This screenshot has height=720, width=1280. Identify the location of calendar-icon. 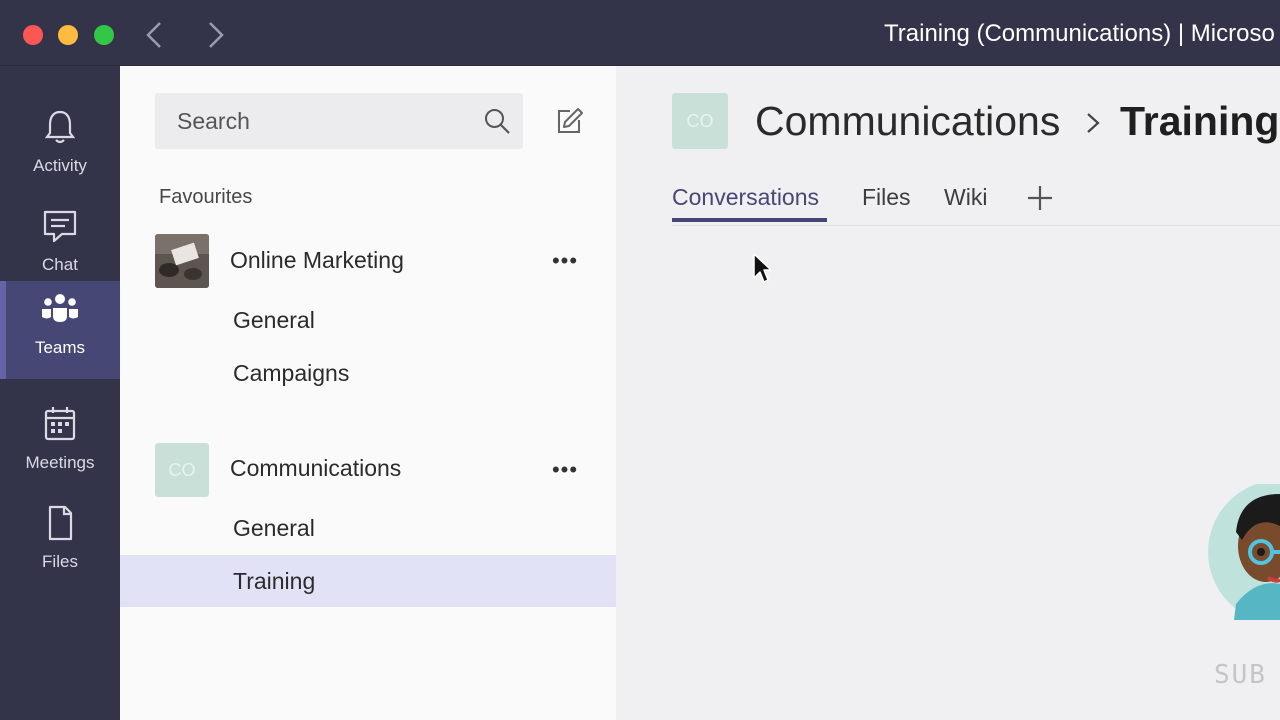
(60, 424).